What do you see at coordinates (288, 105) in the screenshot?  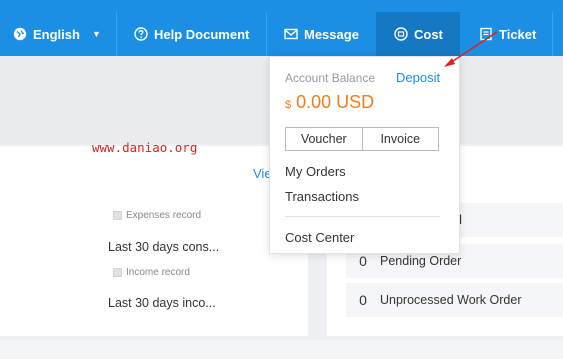 I see `currency-symbol: $` at bounding box center [288, 105].